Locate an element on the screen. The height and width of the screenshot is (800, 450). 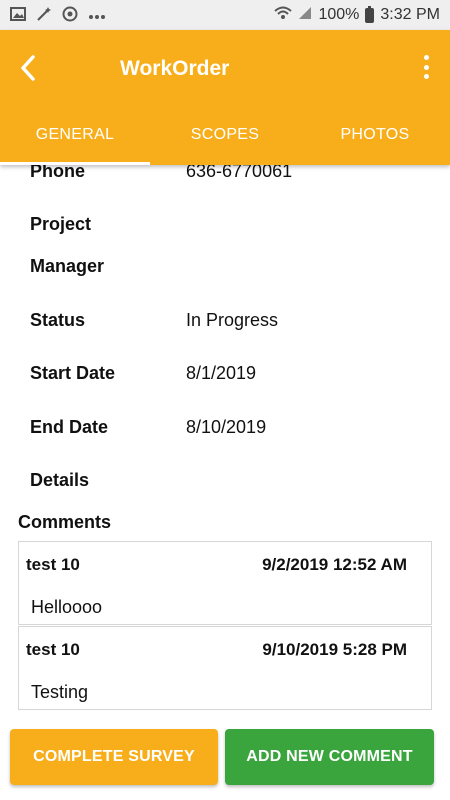
back-arrow-icon is located at coordinates (28, 67).